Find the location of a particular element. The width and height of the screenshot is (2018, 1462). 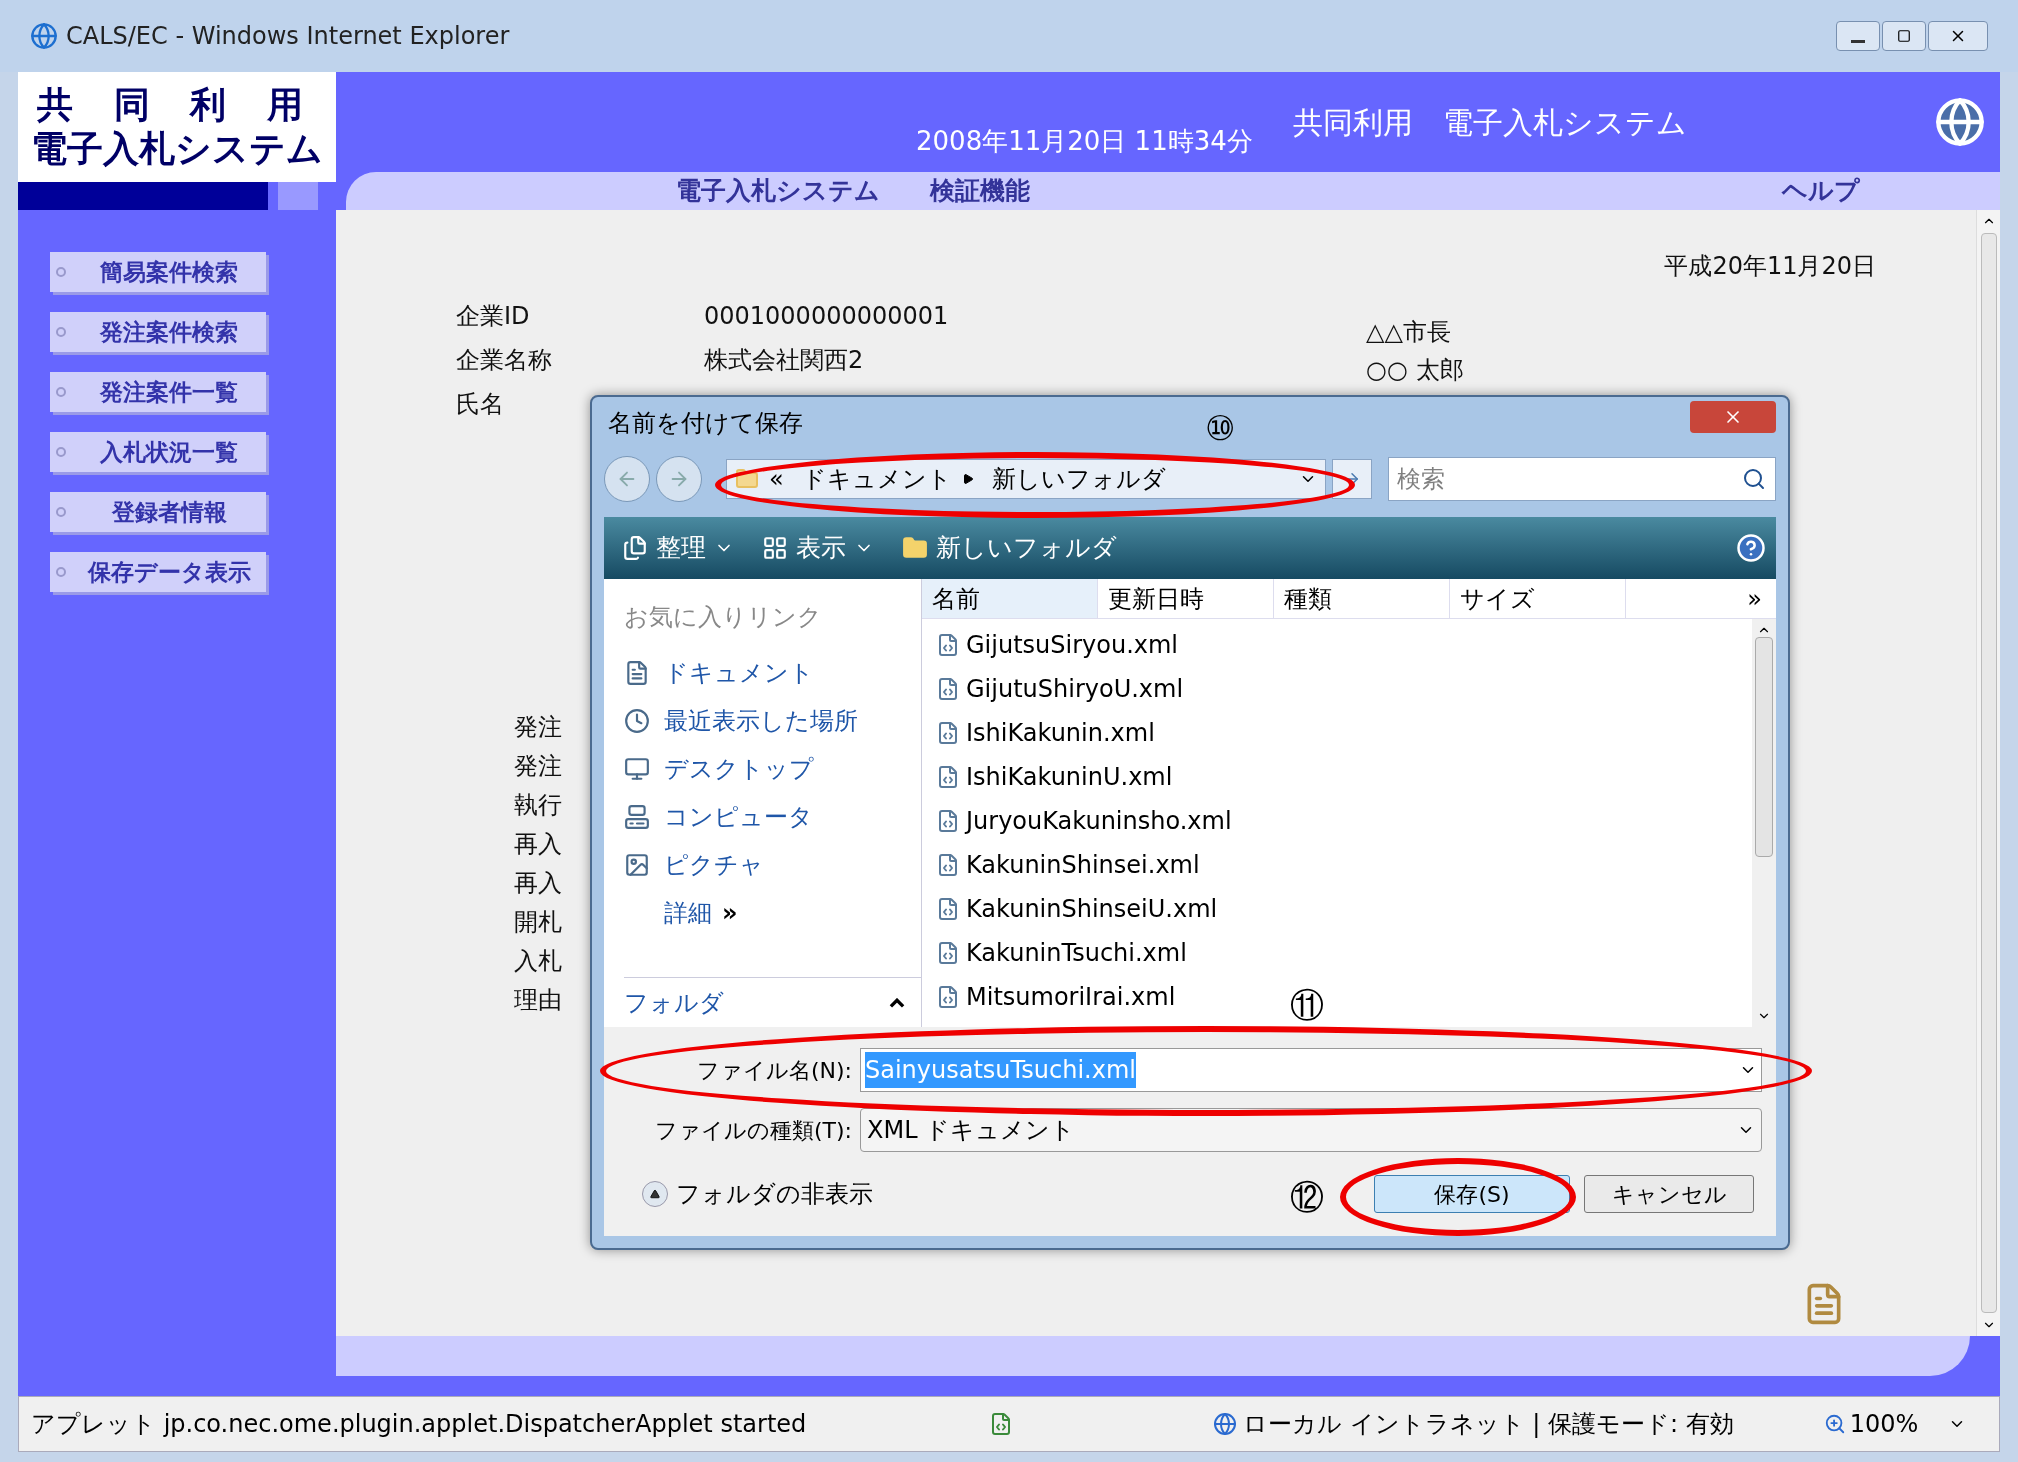

zoom-icon is located at coordinates (1834, 1424).